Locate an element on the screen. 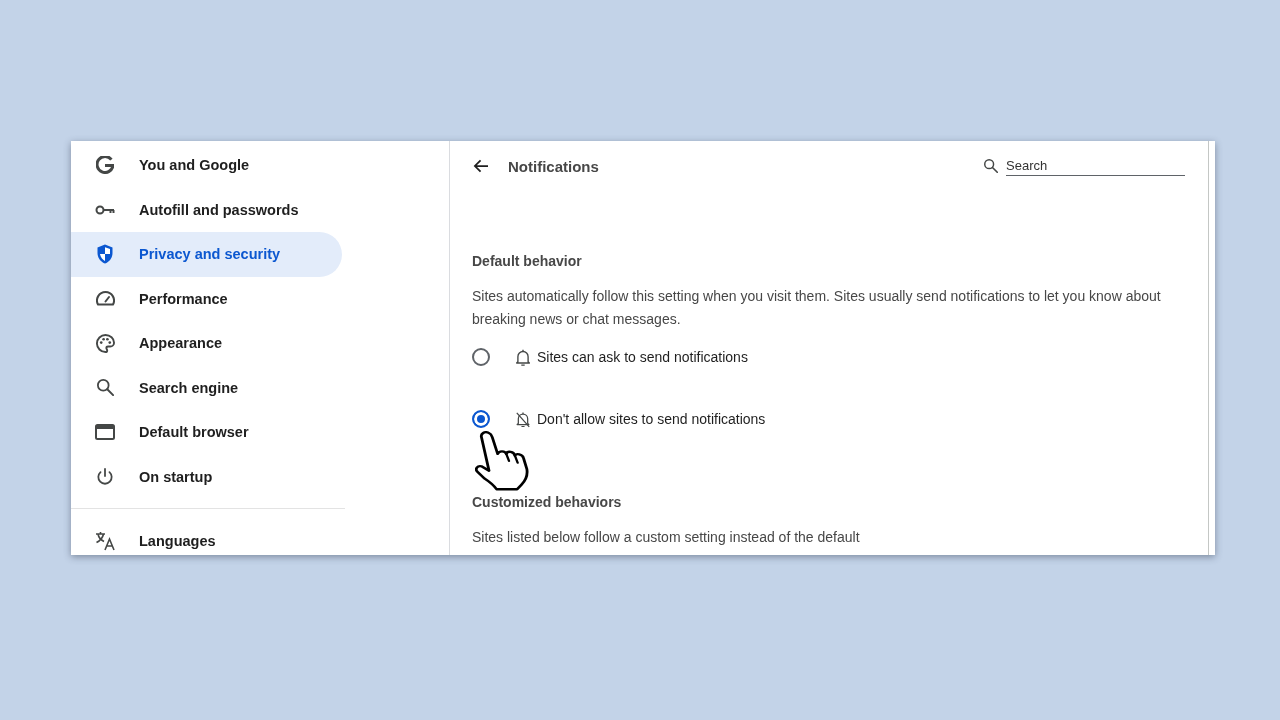 The image size is (1280, 720). back-button is located at coordinates (481, 166).